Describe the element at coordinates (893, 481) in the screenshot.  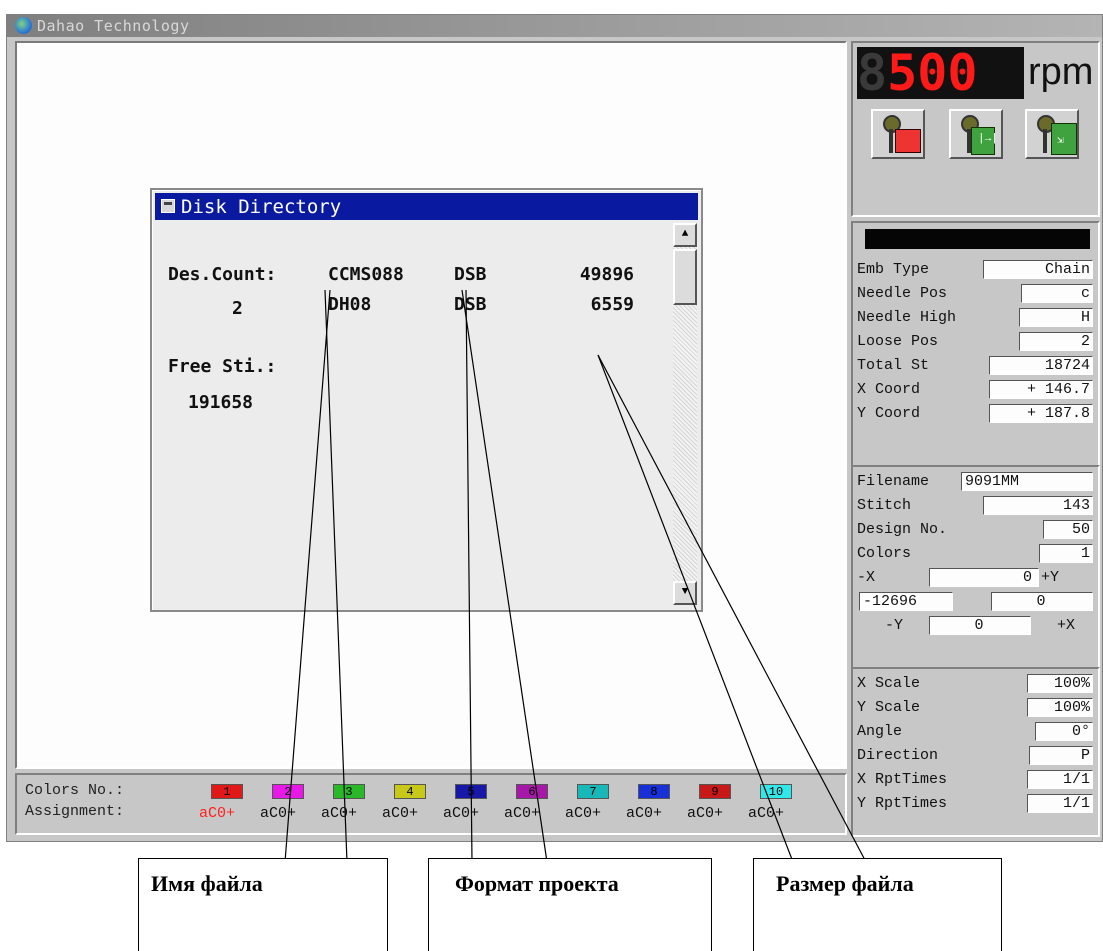
I see `filename-label: Filename` at that location.